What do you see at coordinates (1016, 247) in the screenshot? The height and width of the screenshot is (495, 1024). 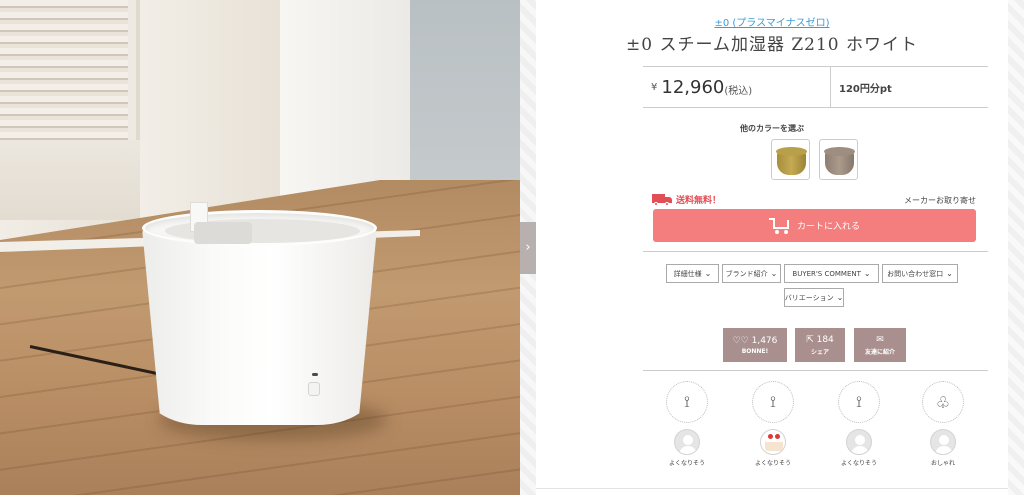 I see `page-edge` at bounding box center [1016, 247].